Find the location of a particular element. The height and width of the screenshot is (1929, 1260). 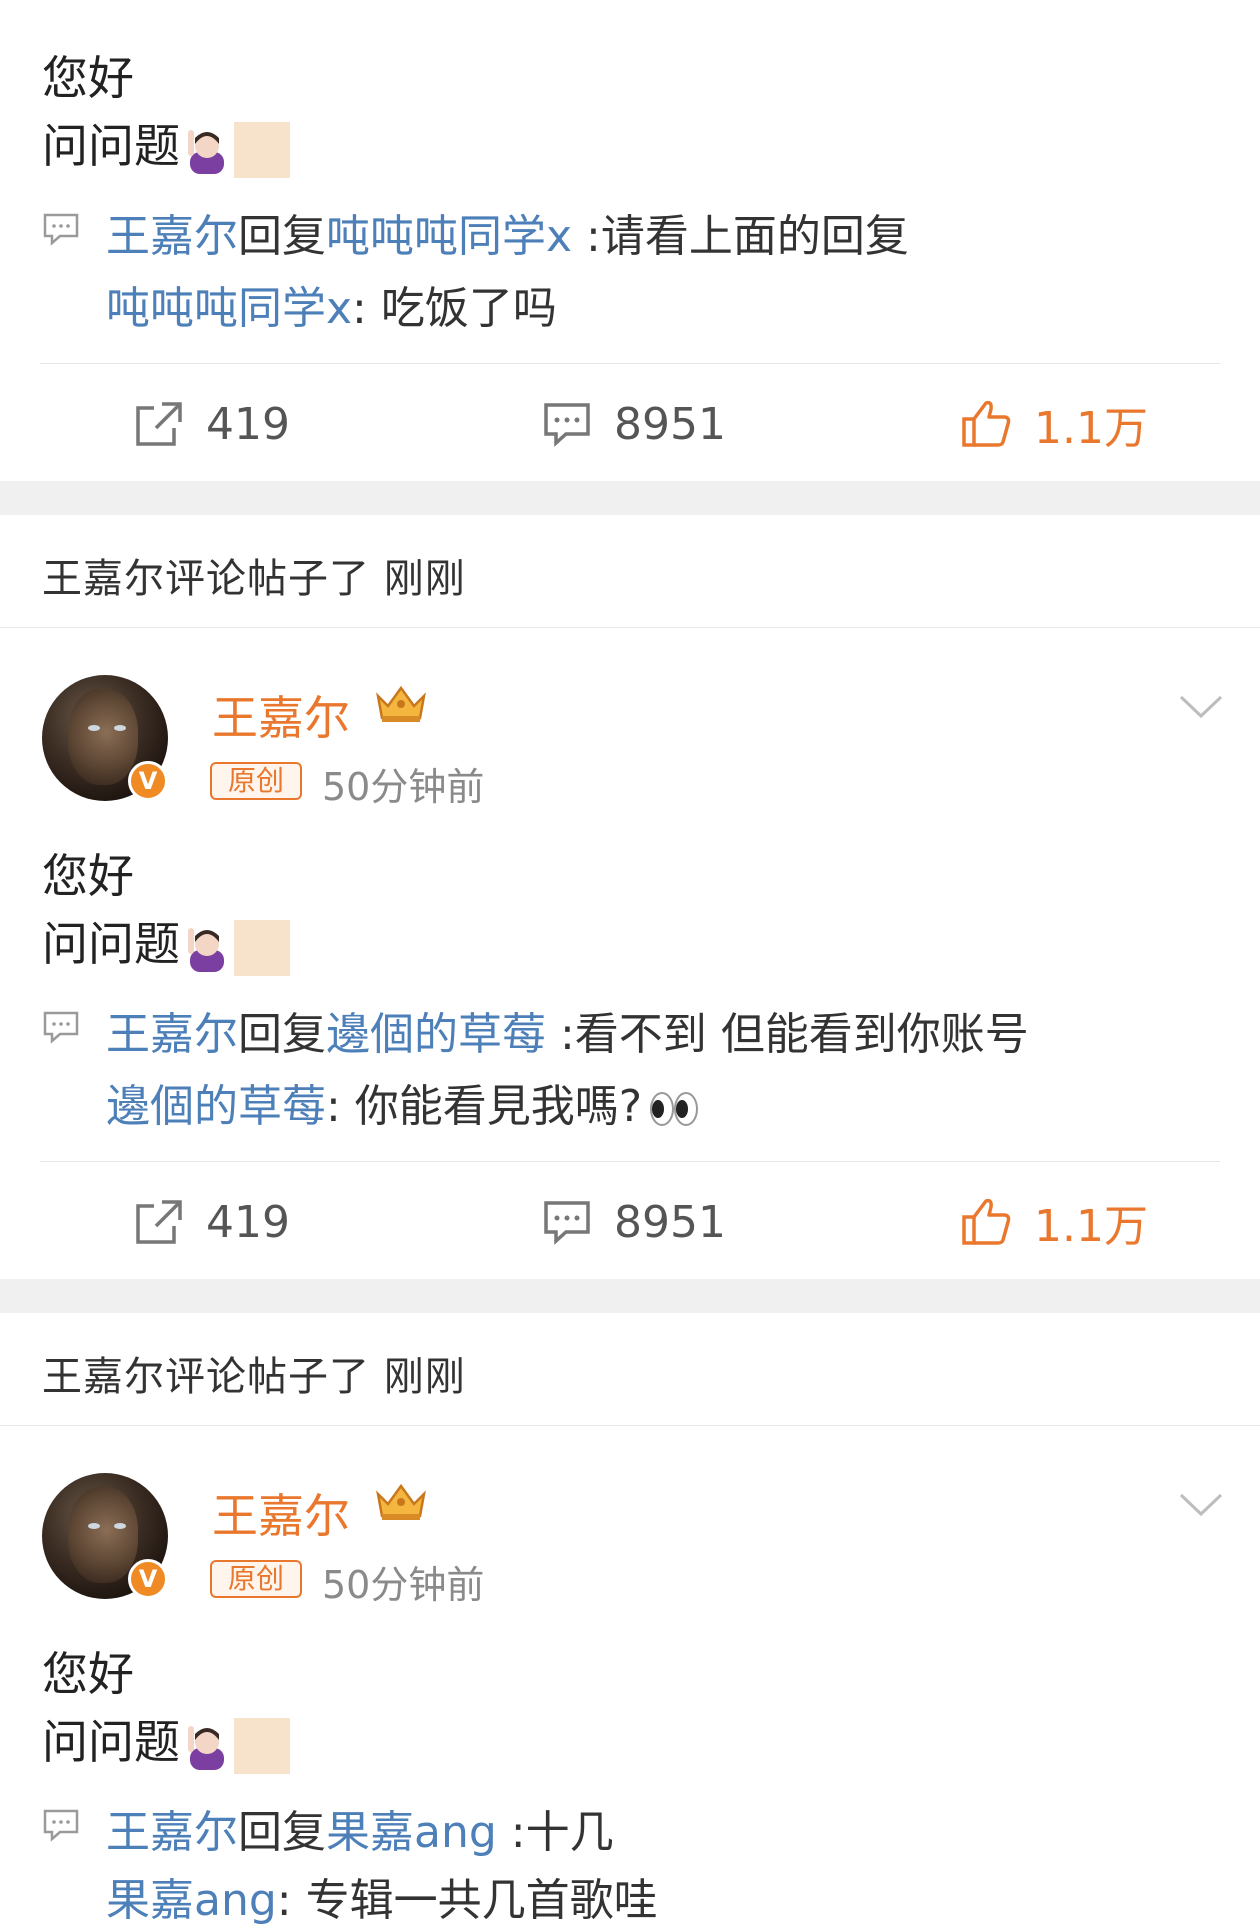

quoted-text: : 你能看見我嗎? is located at coordinates (484, 1106).